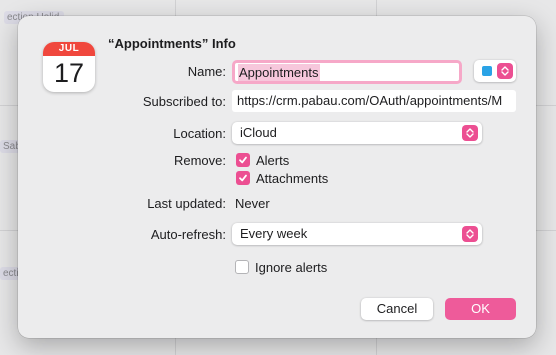 The height and width of the screenshot is (355, 556). What do you see at coordinates (10, 273) in the screenshot?
I see `background-event: ection` at bounding box center [10, 273].